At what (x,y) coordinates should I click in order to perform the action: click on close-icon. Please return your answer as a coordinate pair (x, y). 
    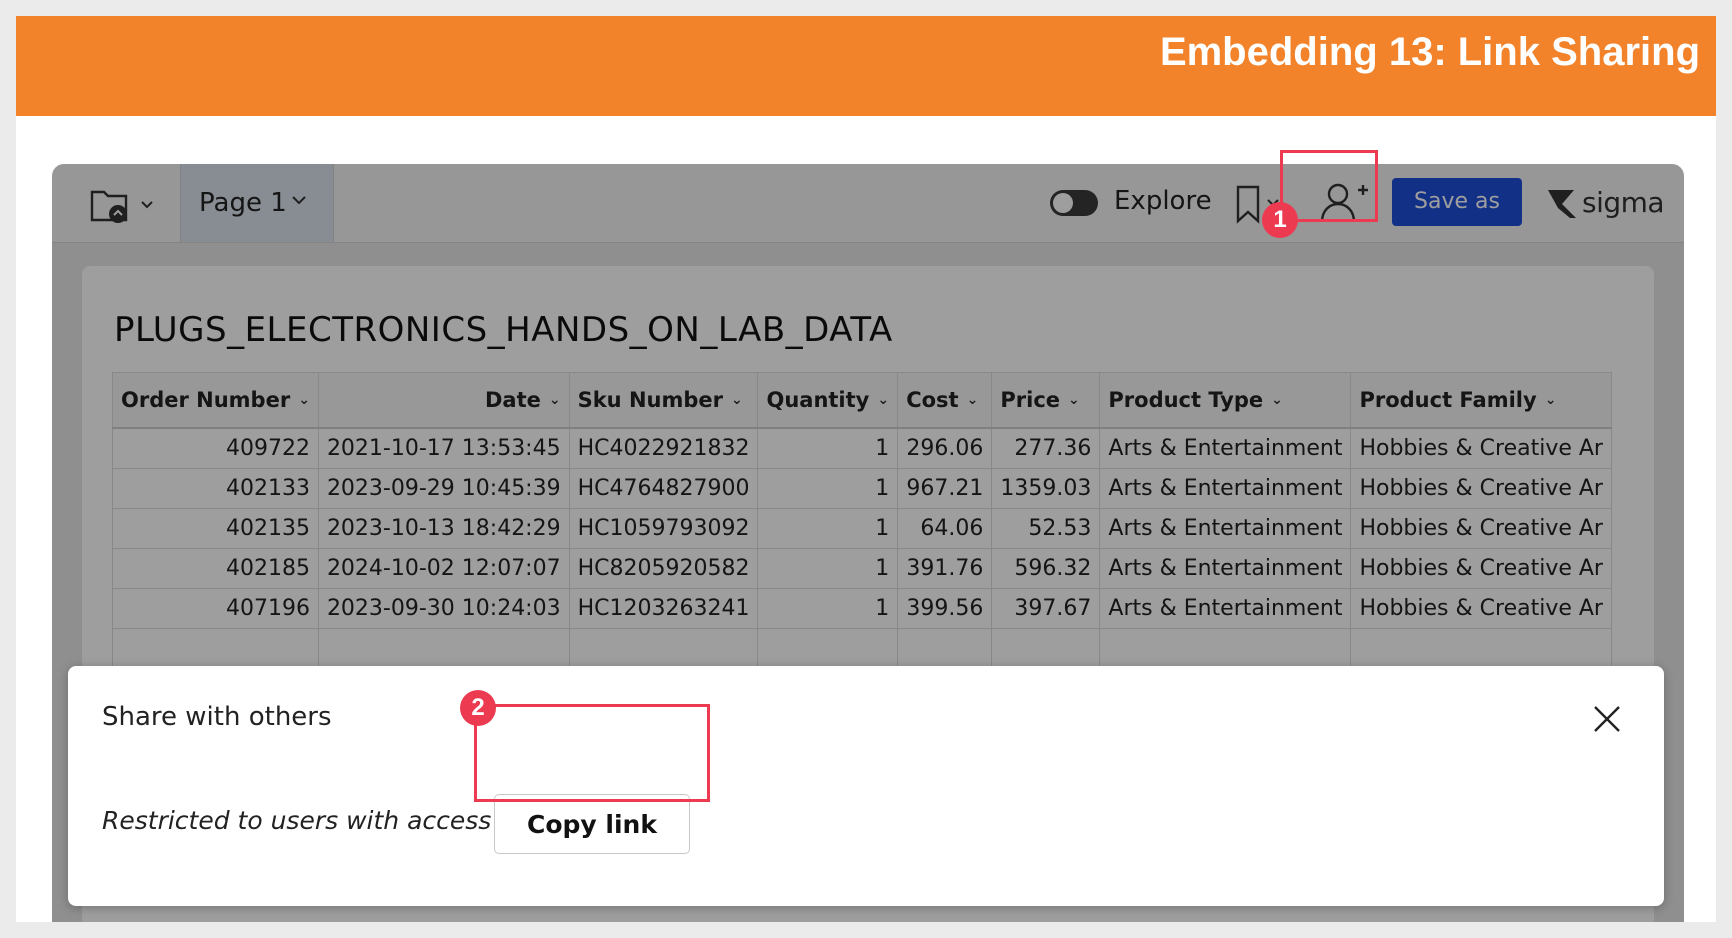
    Looking at the image, I should click on (1607, 719).